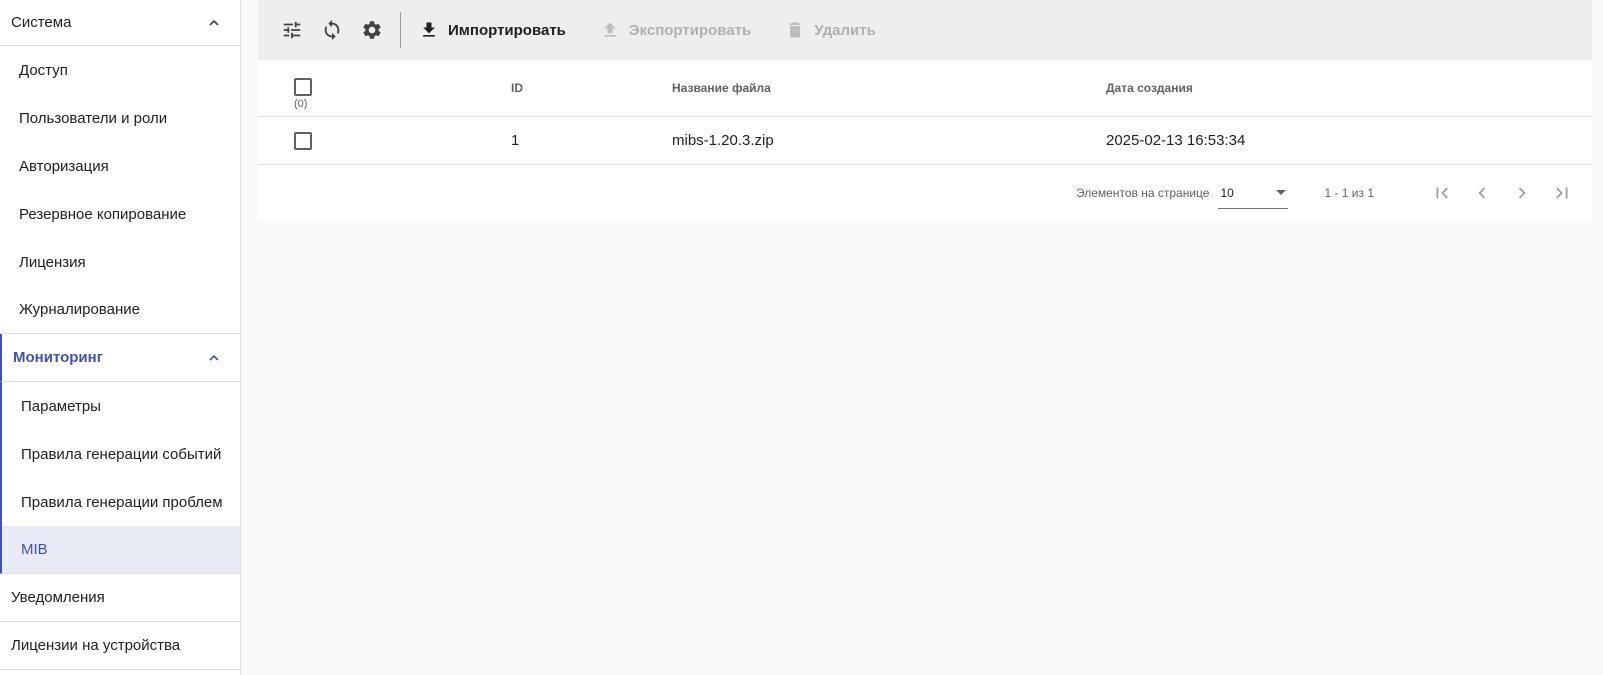 The width and height of the screenshot is (1603, 675). What do you see at coordinates (925, 193) in the screenshot?
I see `paginator: Элементов на странице 10 1 - 1 из 1` at bounding box center [925, 193].